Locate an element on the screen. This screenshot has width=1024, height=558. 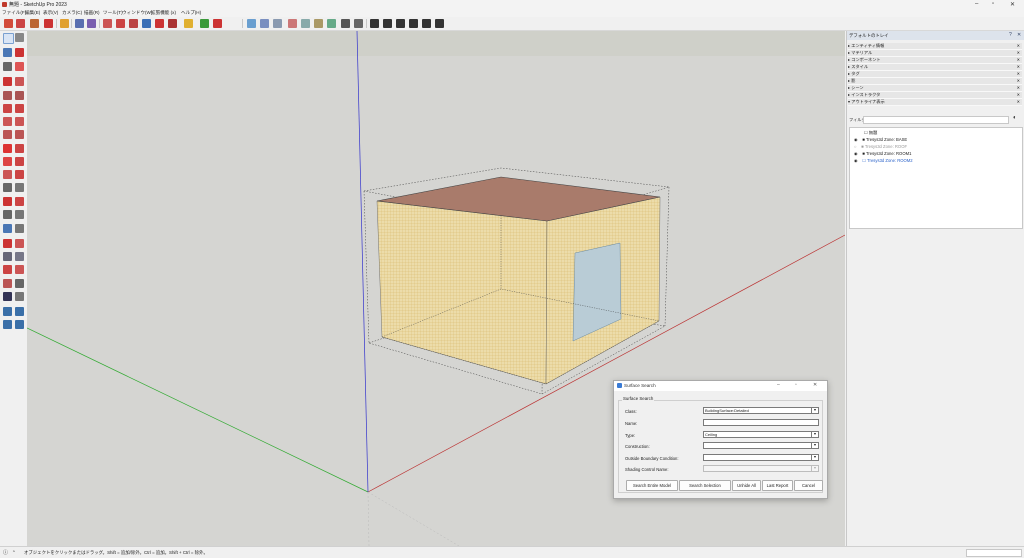
menu-view: 表示(V) is located at coordinates (50, 13).